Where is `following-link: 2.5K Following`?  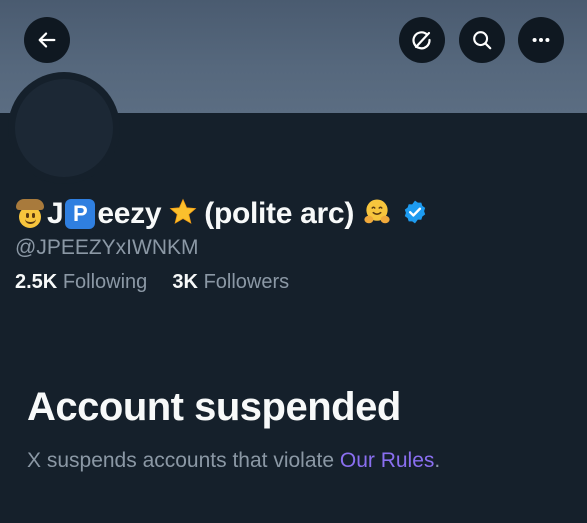
following-link: 2.5K Following is located at coordinates (84, 282).